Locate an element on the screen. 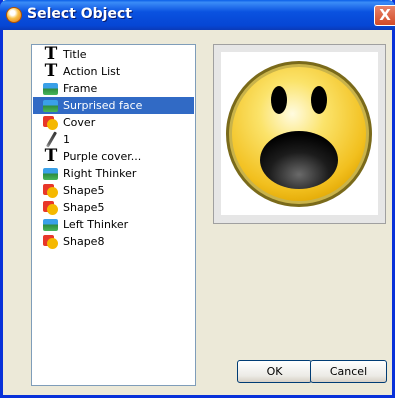  list-item-label: Right Thinker is located at coordinates (100, 173).